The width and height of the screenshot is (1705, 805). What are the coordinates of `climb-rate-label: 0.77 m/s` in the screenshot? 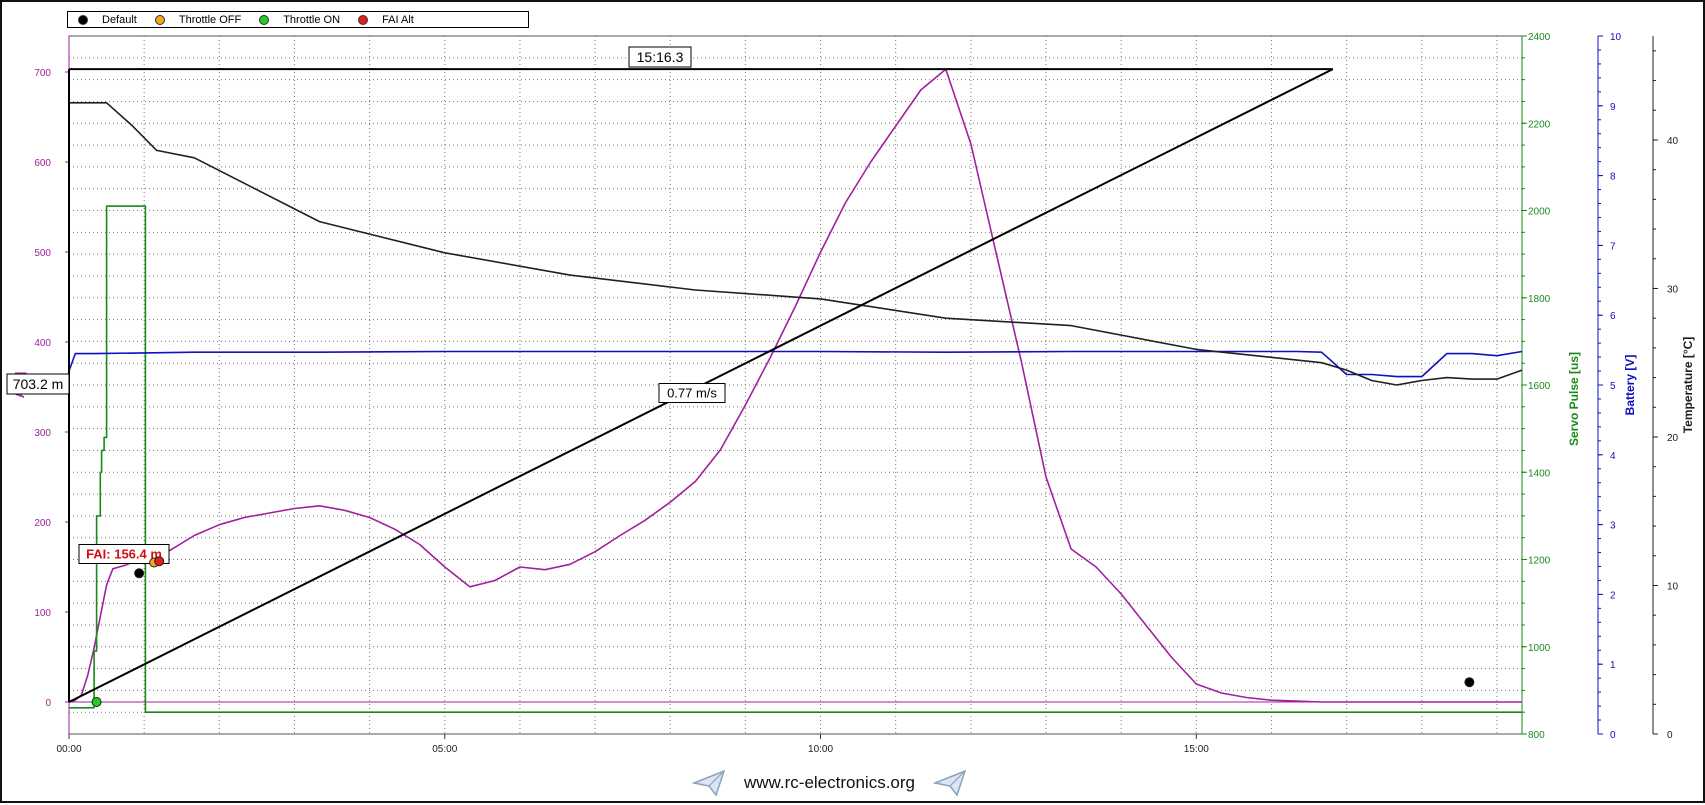 It's located at (692, 393).